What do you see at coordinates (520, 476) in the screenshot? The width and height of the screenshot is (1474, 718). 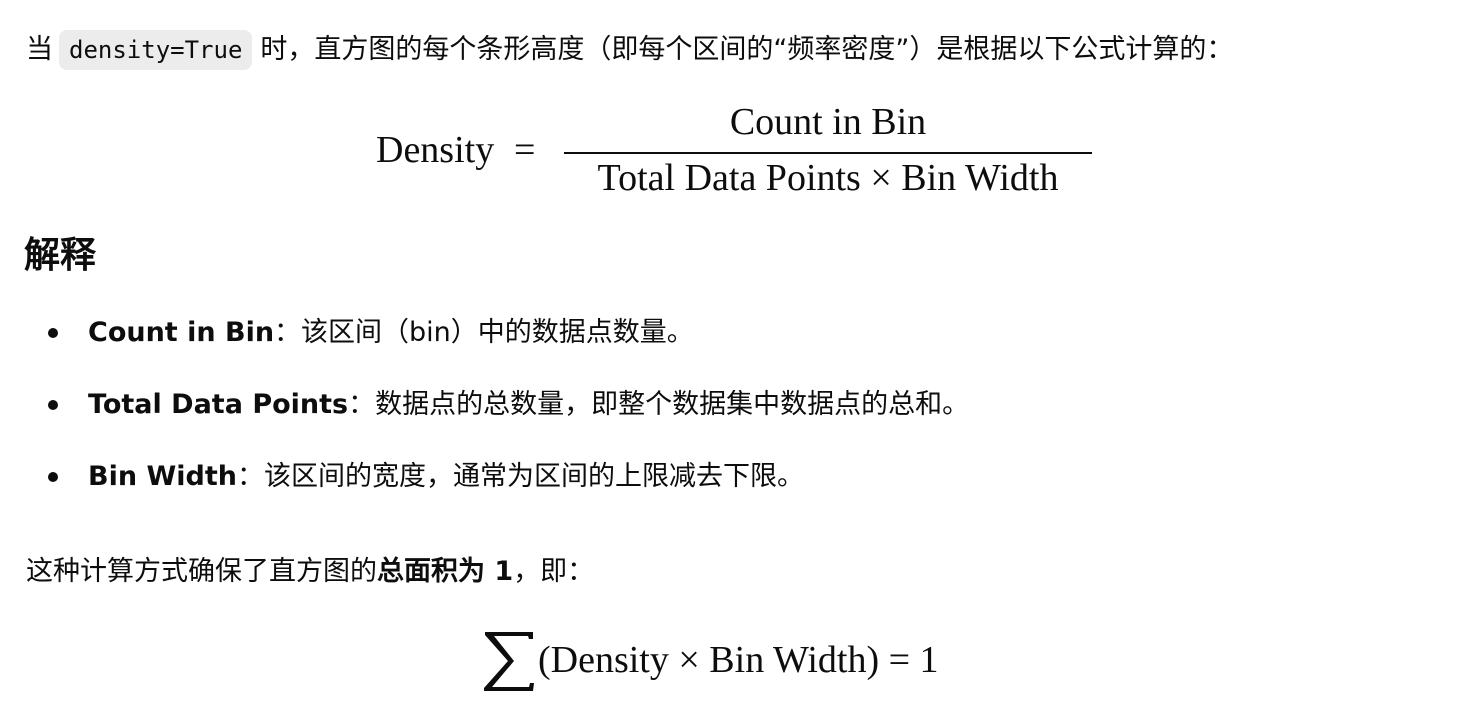 I see `list-item-desc: ：该区间的宽度，通常为区间的上限减去下限。` at bounding box center [520, 476].